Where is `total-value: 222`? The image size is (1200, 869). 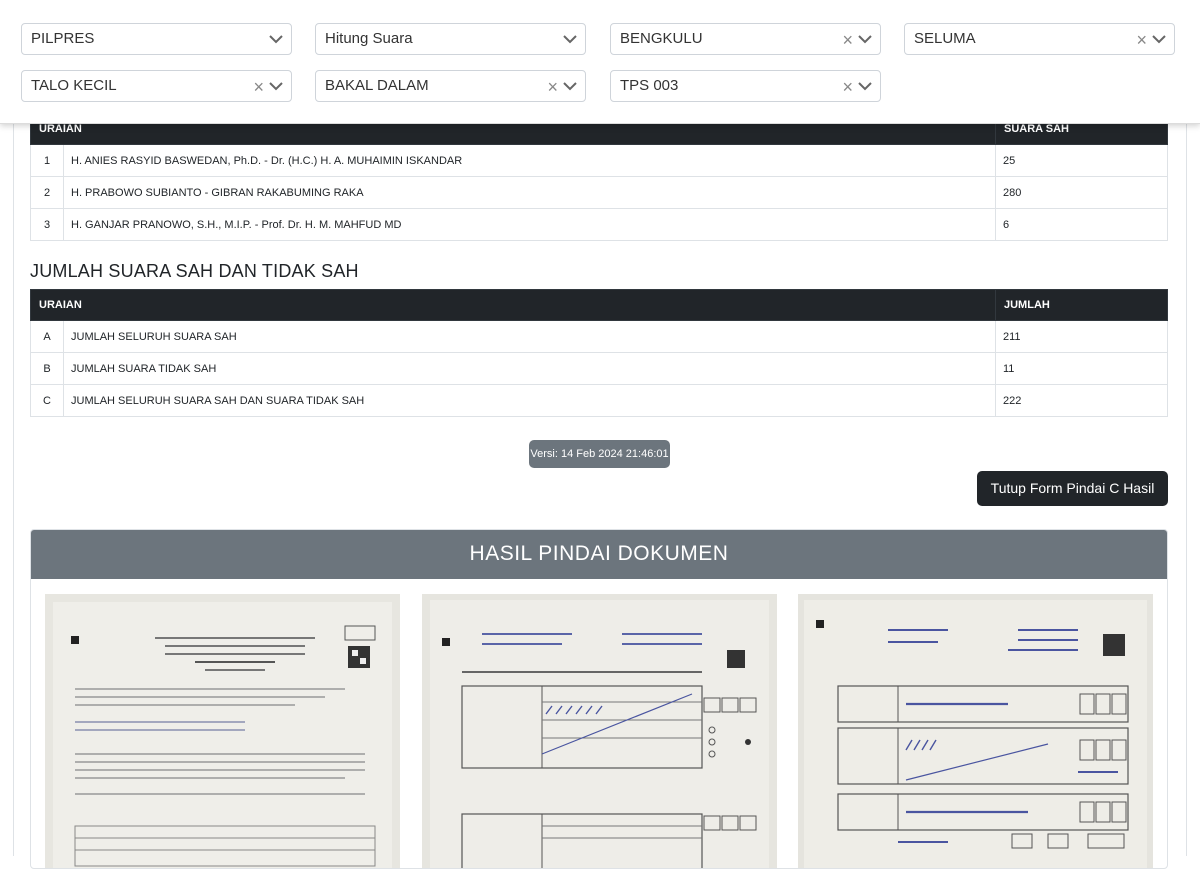
total-value: 222 is located at coordinates (1081, 400).